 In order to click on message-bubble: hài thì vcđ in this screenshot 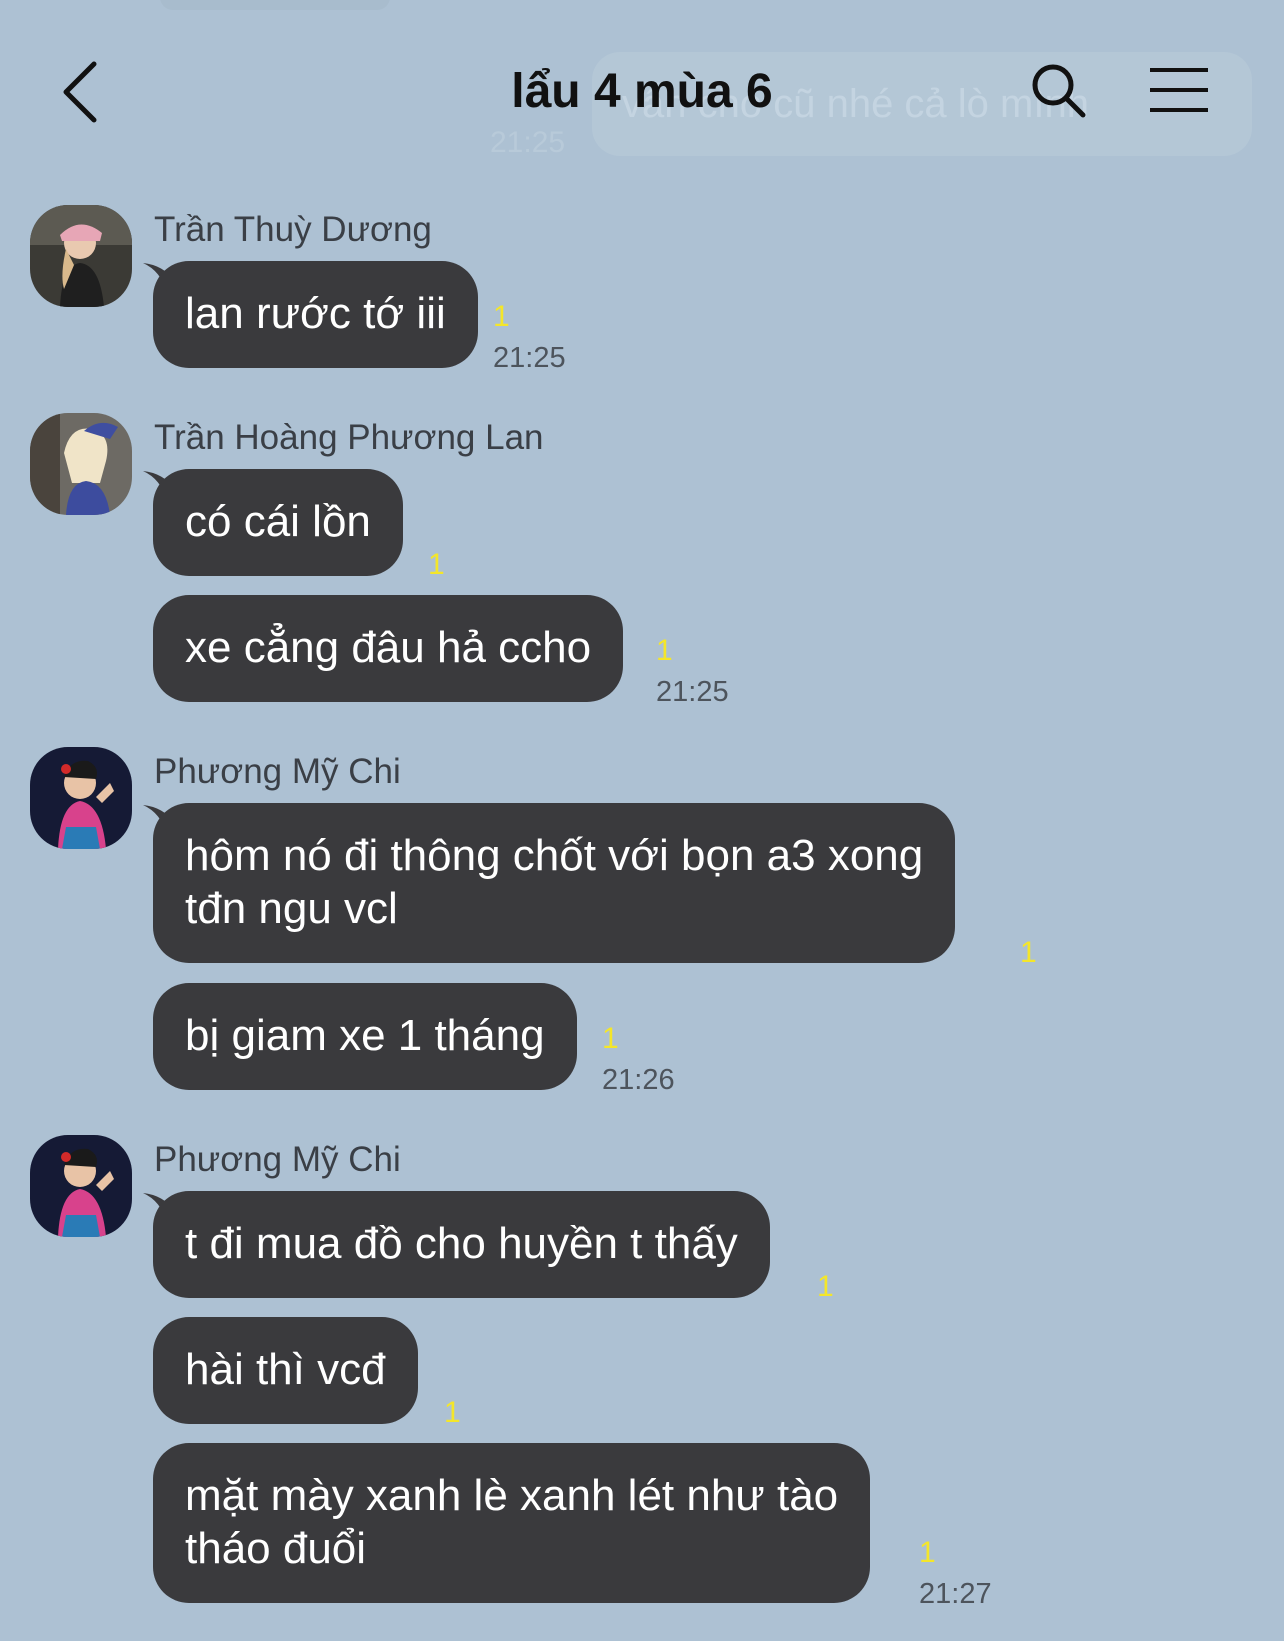, I will do `click(285, 1370)`.